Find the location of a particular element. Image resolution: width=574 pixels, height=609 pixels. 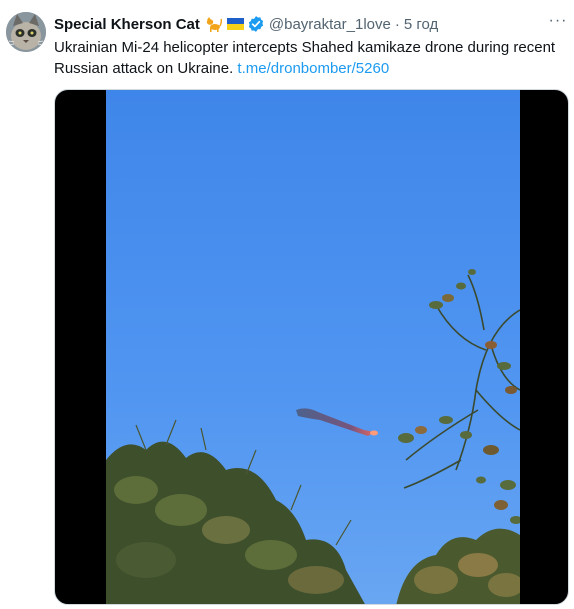

ukraine-flag-icon is located at coordinates (235, 24).